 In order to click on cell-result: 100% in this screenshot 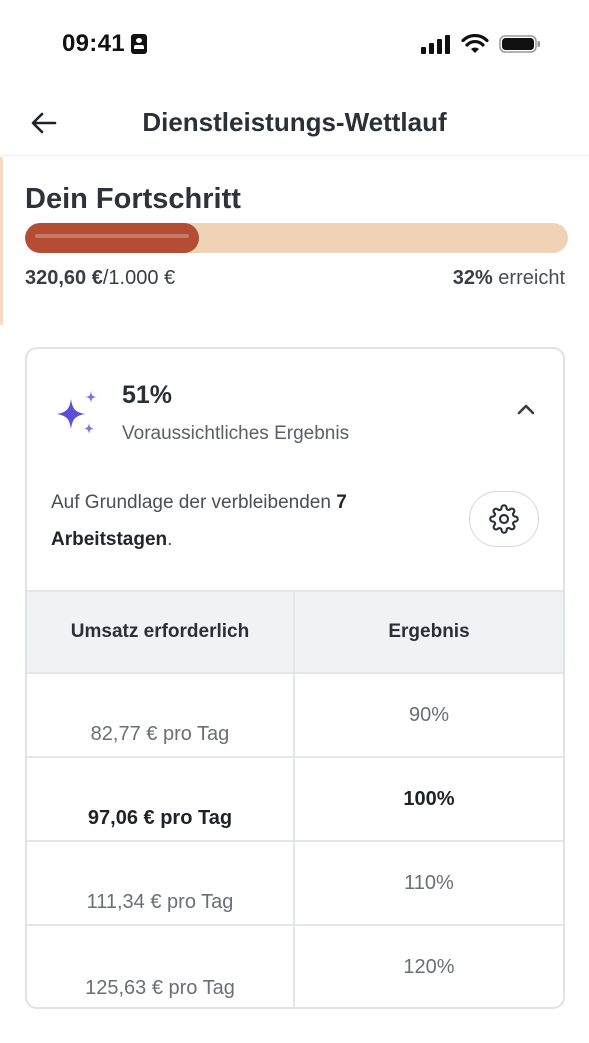, I will do `click(429, 799)`.